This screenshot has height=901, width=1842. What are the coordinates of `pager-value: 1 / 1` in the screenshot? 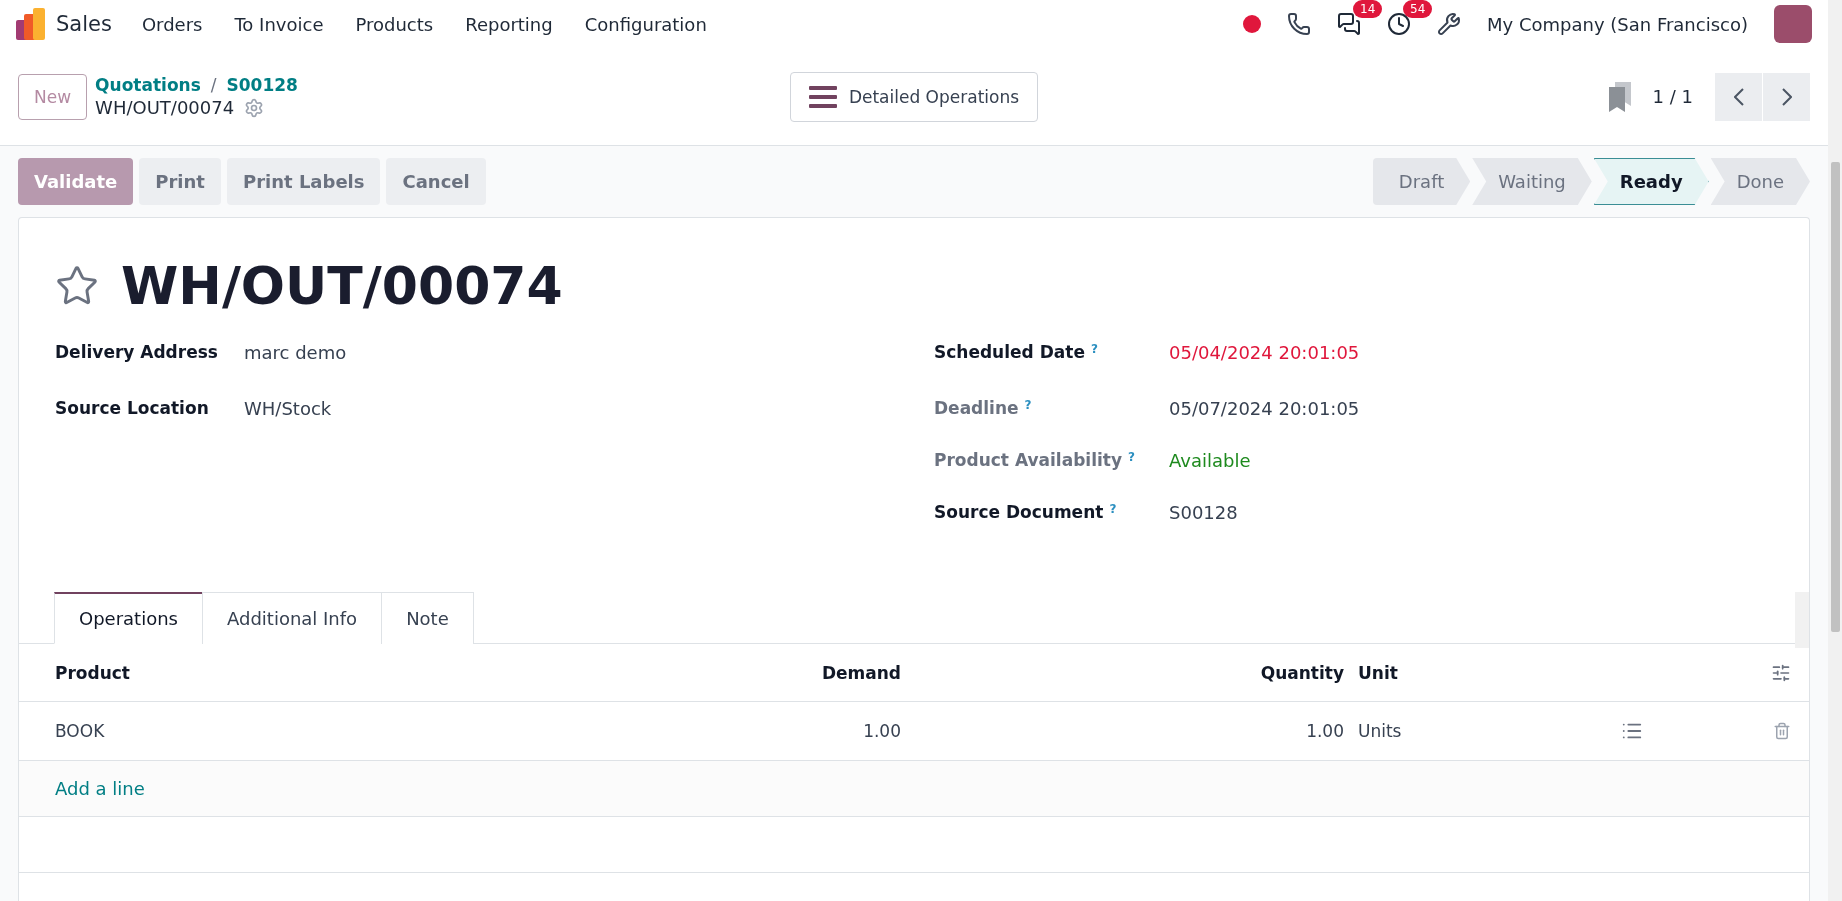 It's located at (1672, 96).